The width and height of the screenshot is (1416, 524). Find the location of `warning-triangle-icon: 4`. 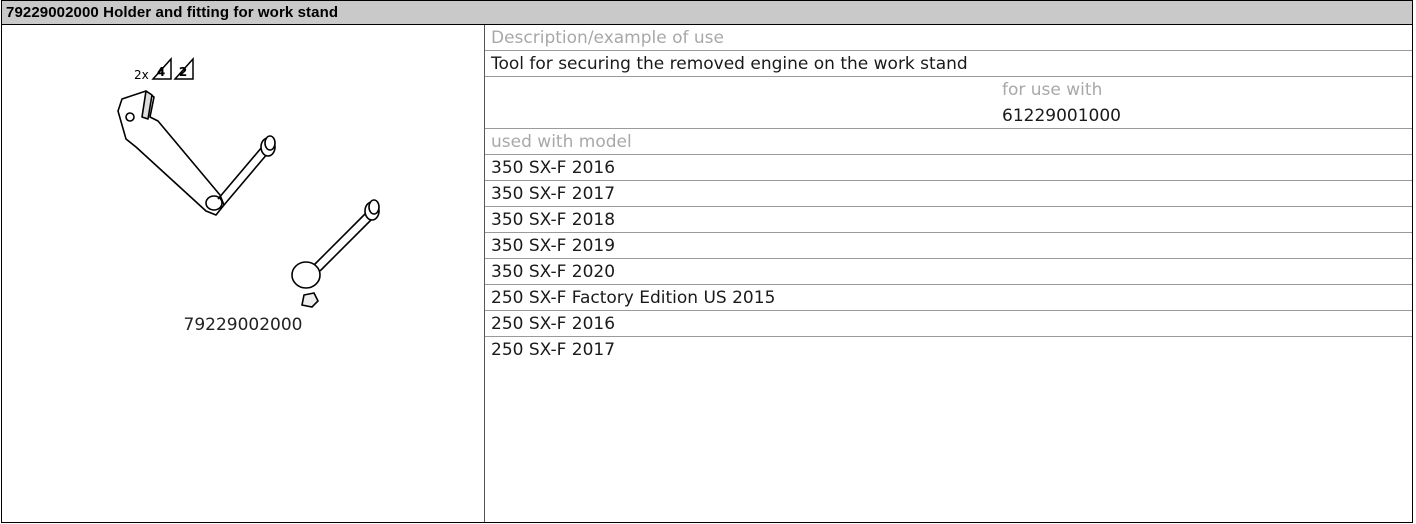

warning-triangle-icon: 4 is located at coordinates (161, 68).